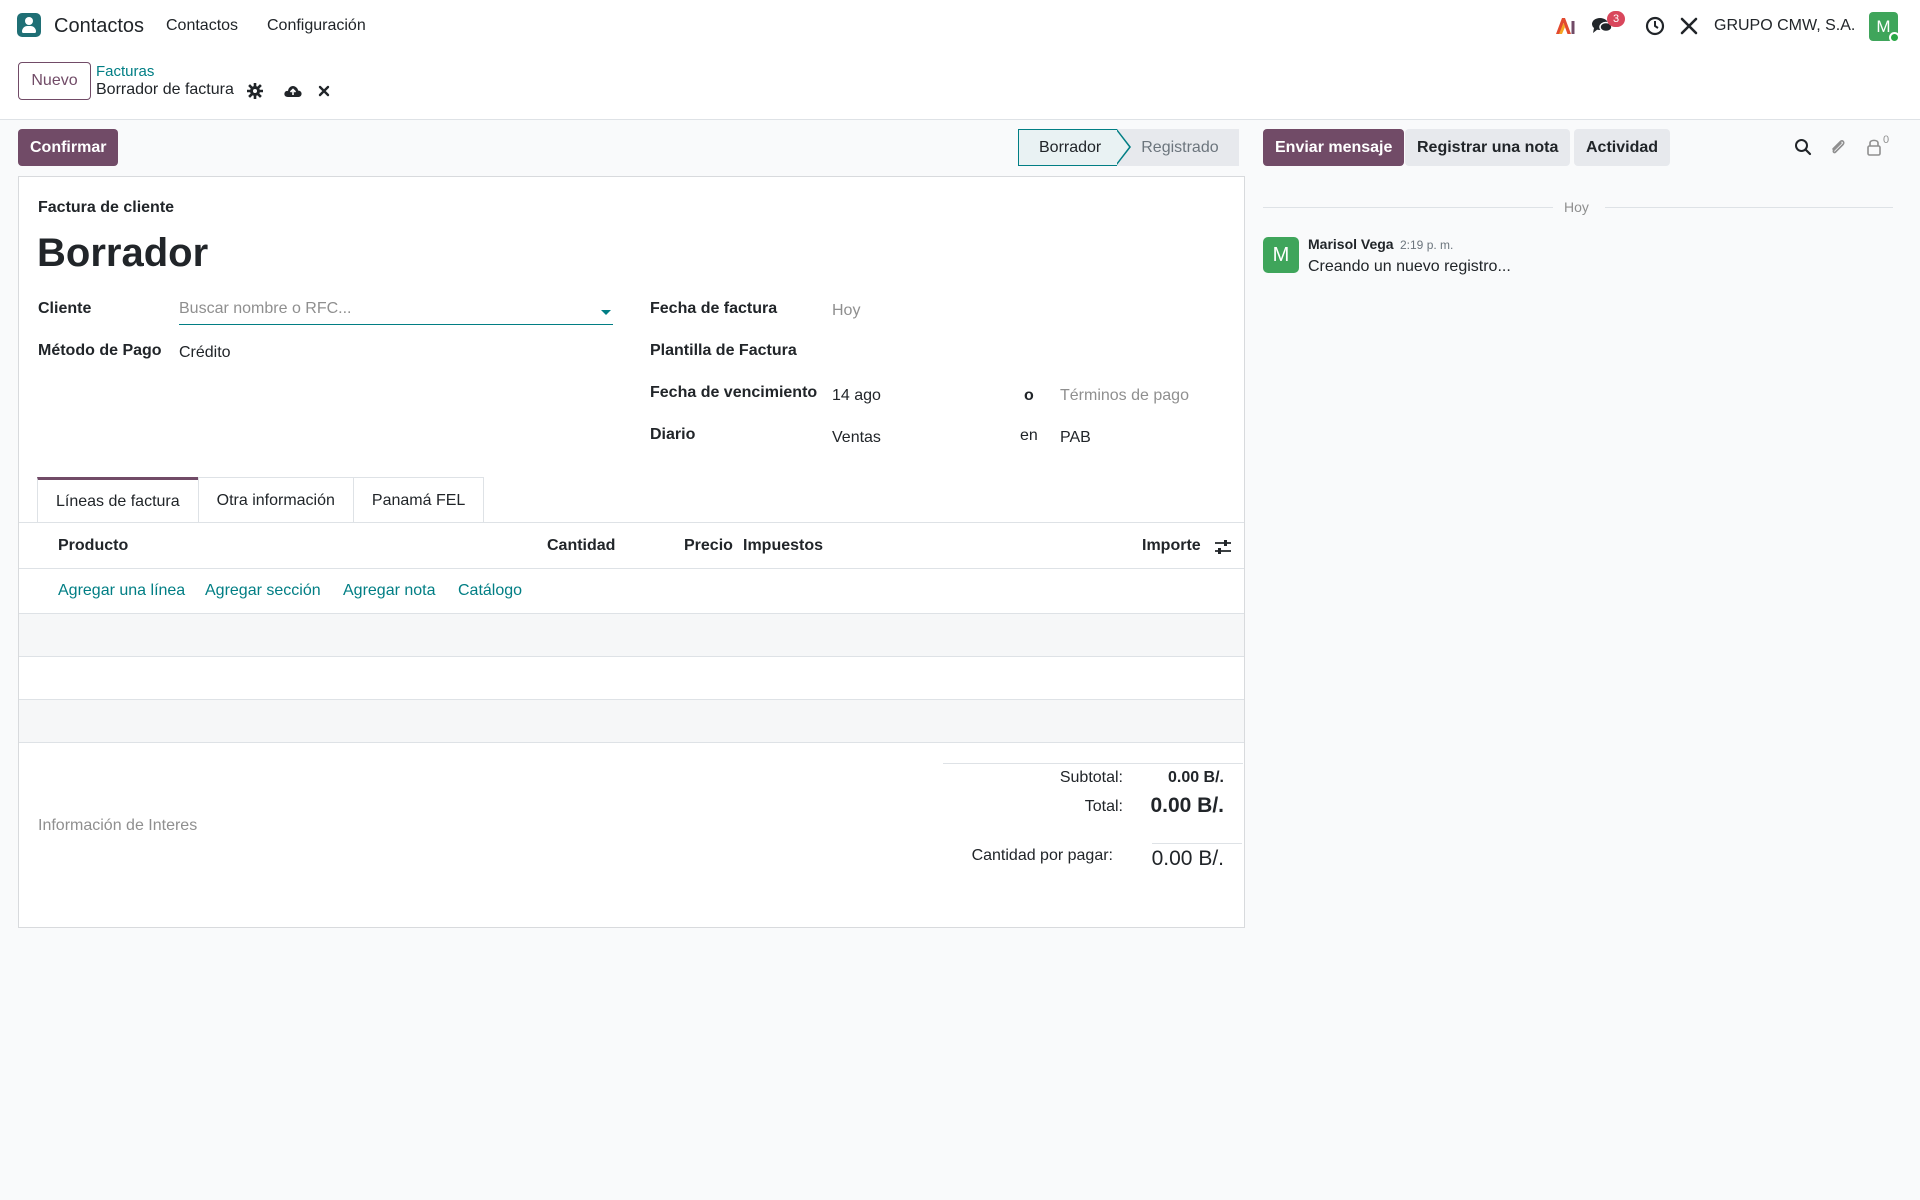 This screenshot has height=1200, width=1920. Describe the element at coordinates (202, 26) in the screenshot. I see `menu-item-contactos: Contactos` at that location.